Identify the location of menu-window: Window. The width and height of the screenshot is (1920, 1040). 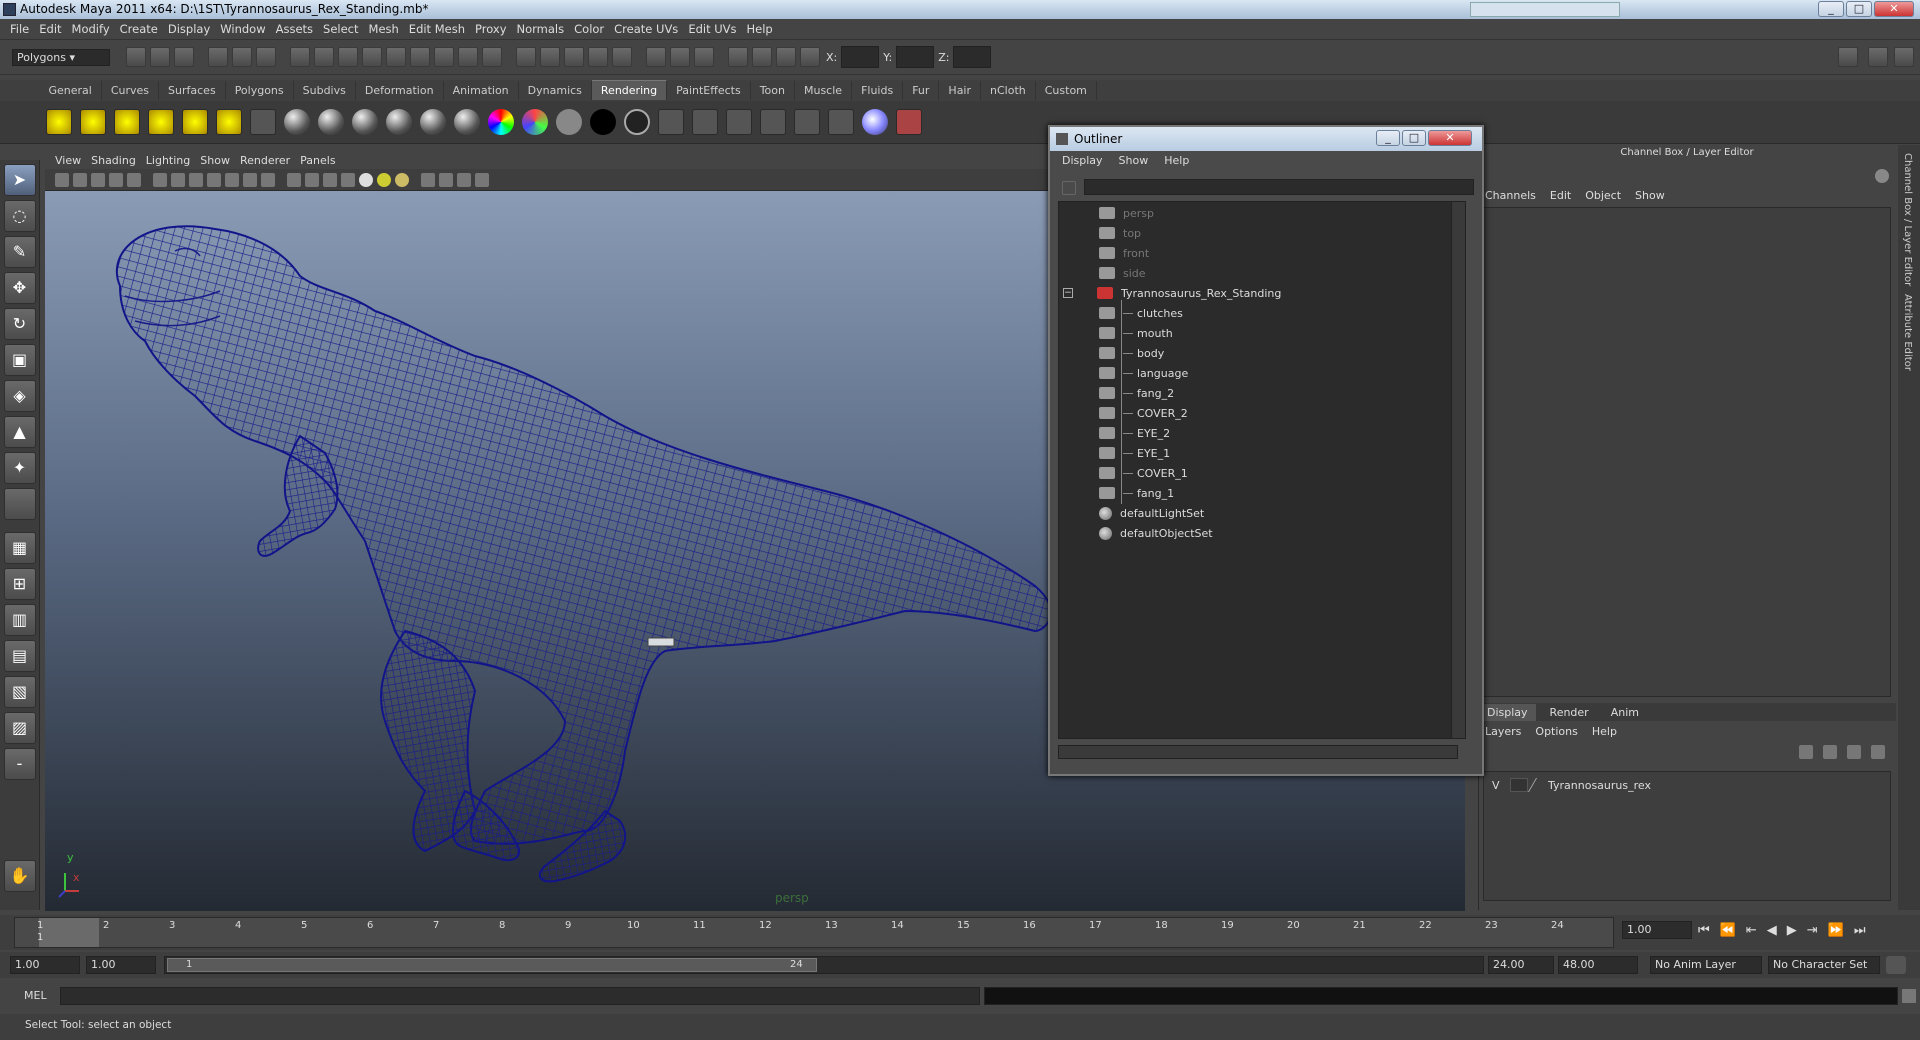
(242, 29).